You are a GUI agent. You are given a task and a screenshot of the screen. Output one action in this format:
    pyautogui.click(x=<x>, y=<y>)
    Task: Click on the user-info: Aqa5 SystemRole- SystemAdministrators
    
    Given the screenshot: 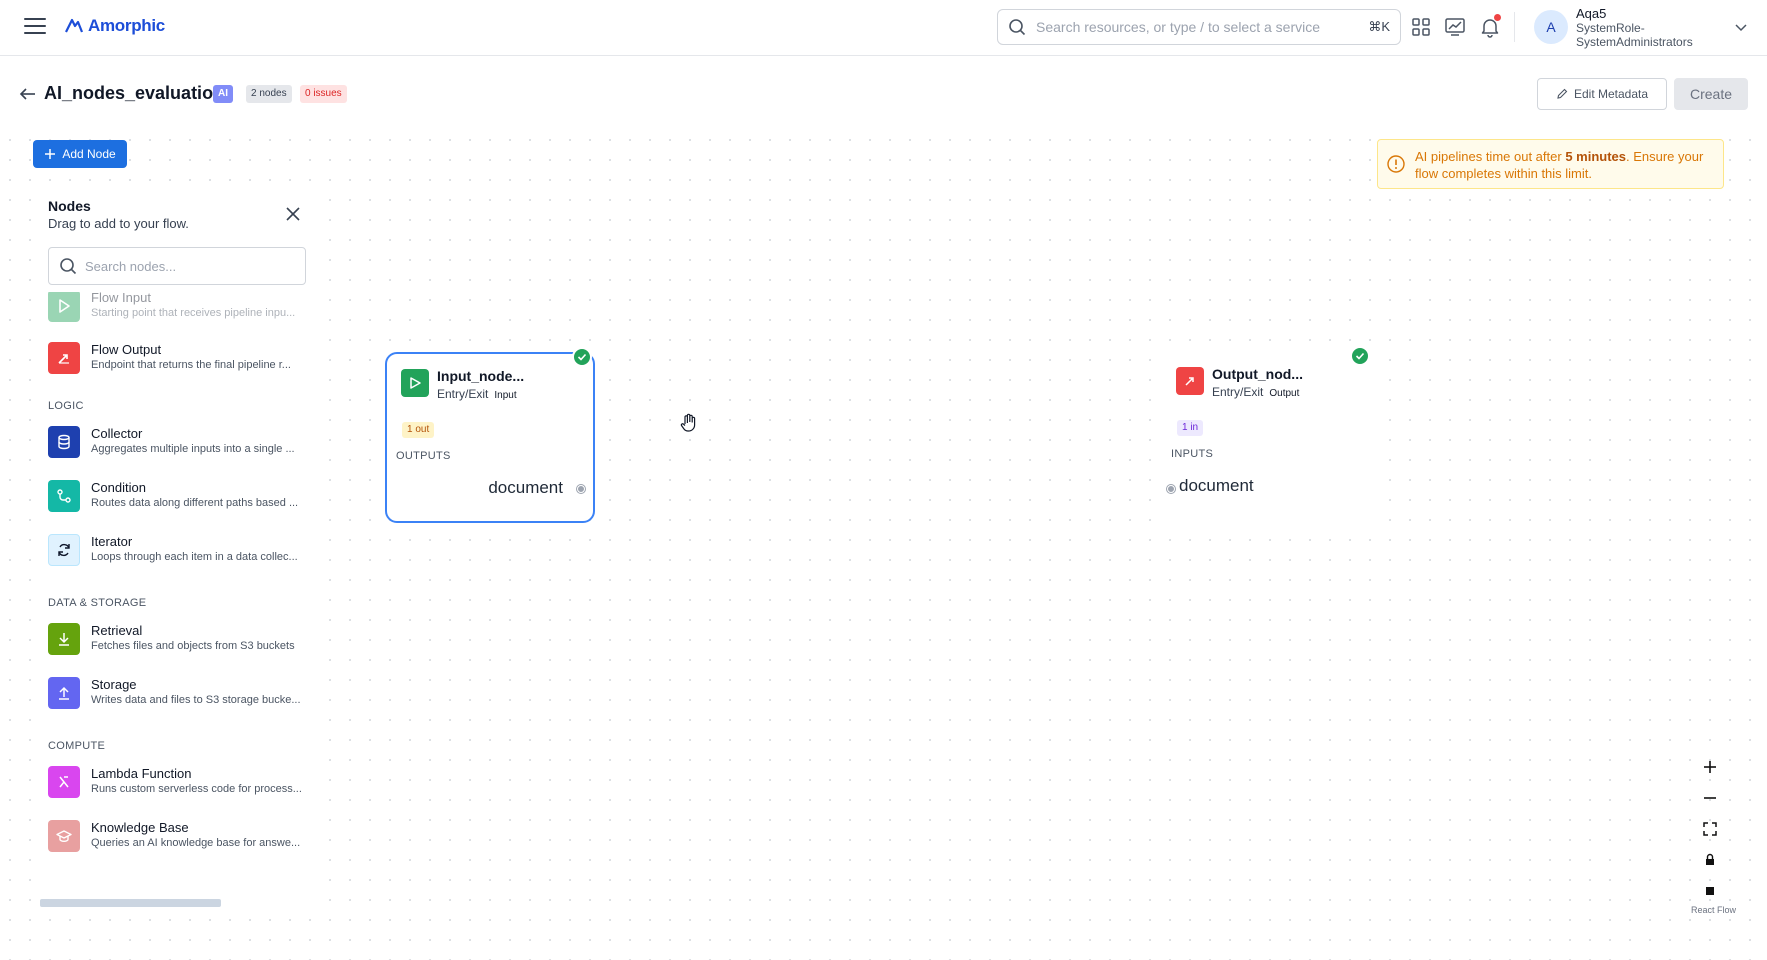 What is the action you would take?
    pyautogui.click(x=1634, y=27)
    